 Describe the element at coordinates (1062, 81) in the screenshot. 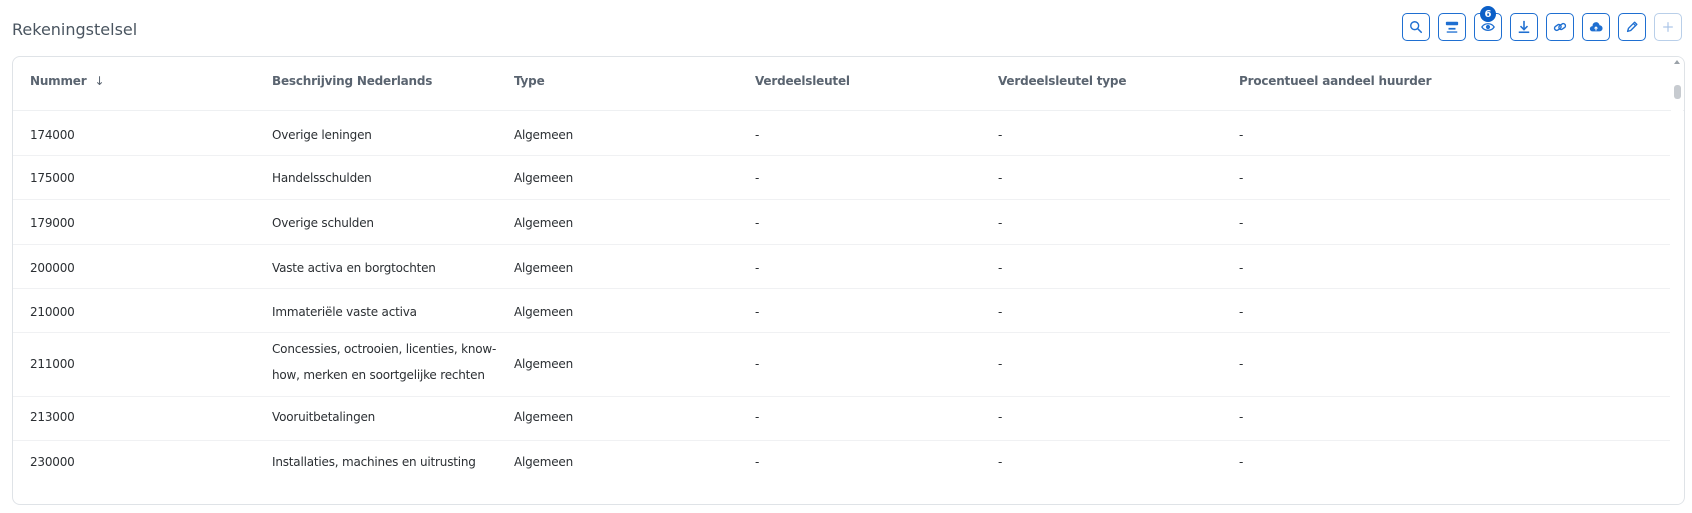

I see `column-header-verdeelsleutel-type: Verdeelsleutel type` at that location.